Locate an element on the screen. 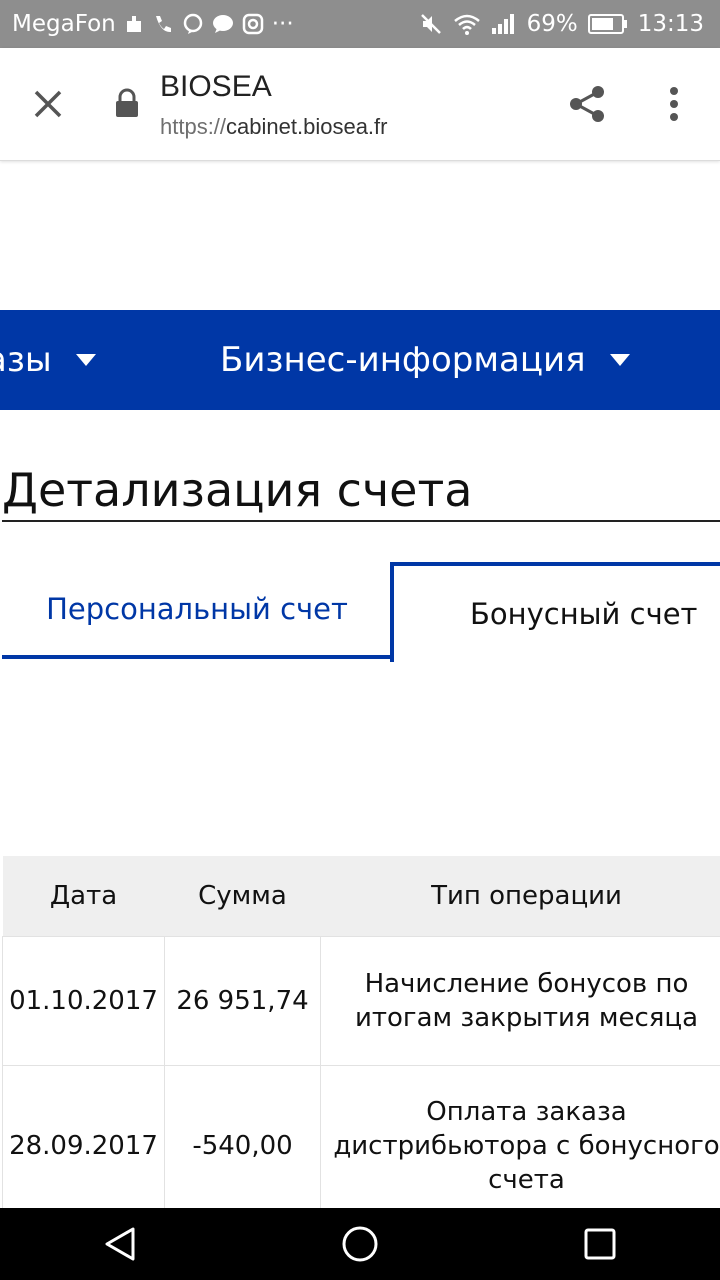  share-icon is located at coordinates (587, 104).